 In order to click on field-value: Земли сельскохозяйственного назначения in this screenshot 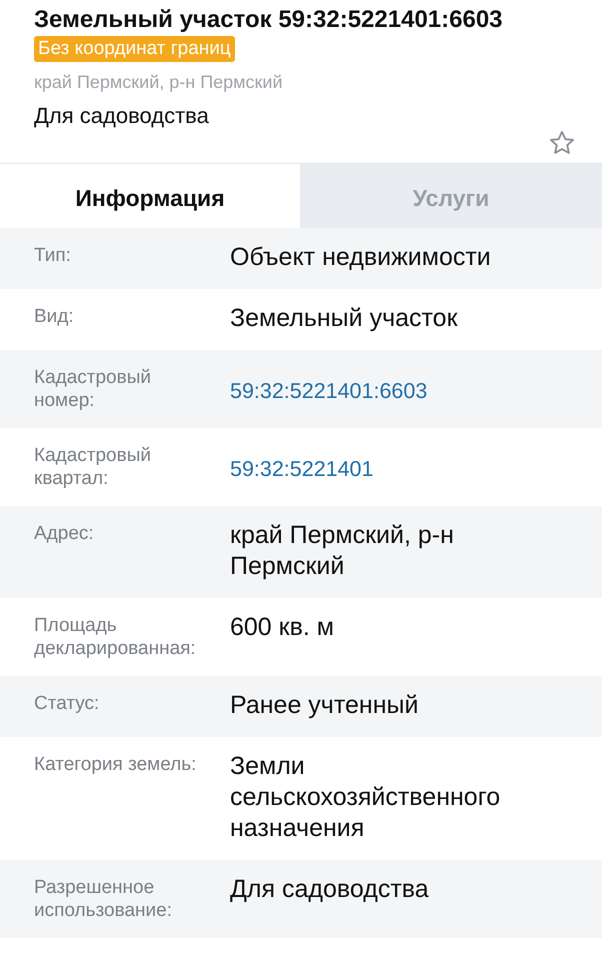, I will do `click(366, 797)`.